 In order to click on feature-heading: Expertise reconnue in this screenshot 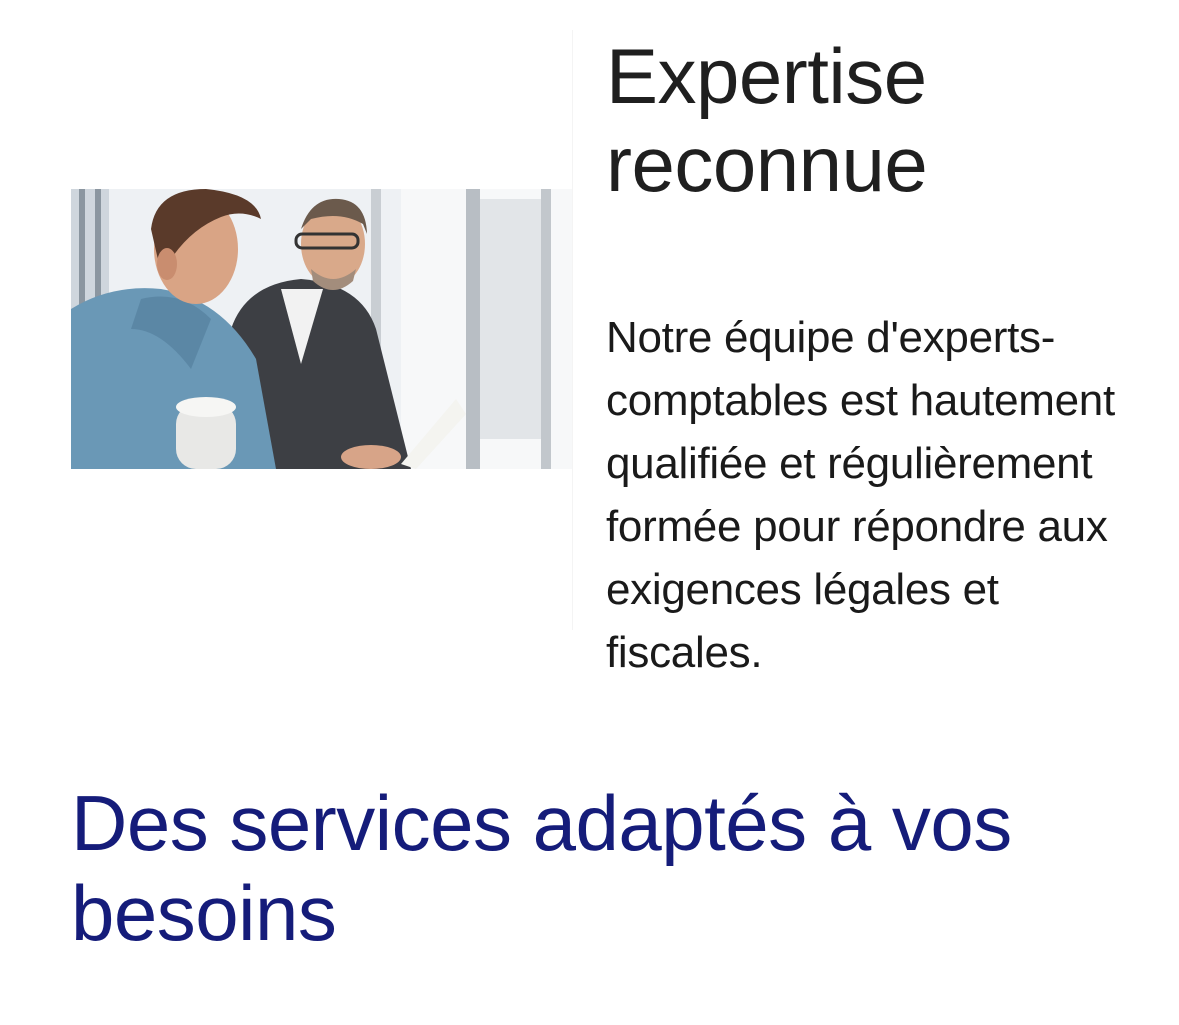, I will do `click(767, 120)`.